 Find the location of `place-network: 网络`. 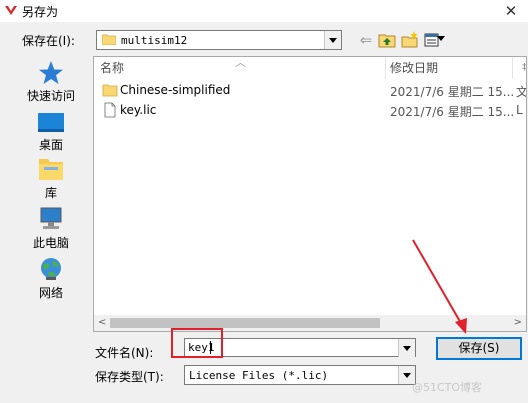

place-network: 网络 is located at coordinates (51, 278).